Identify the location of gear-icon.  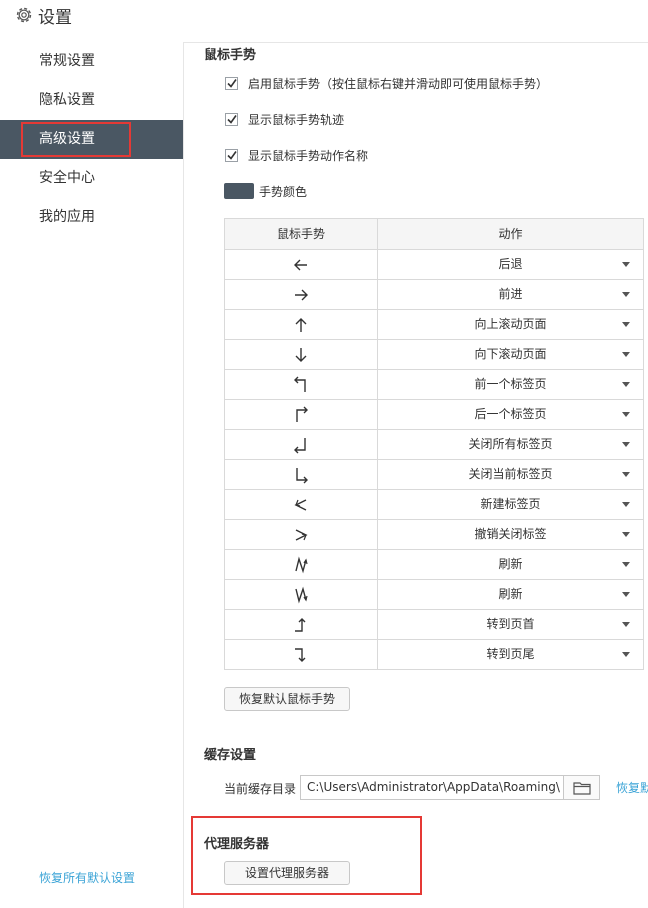
(24, 15).